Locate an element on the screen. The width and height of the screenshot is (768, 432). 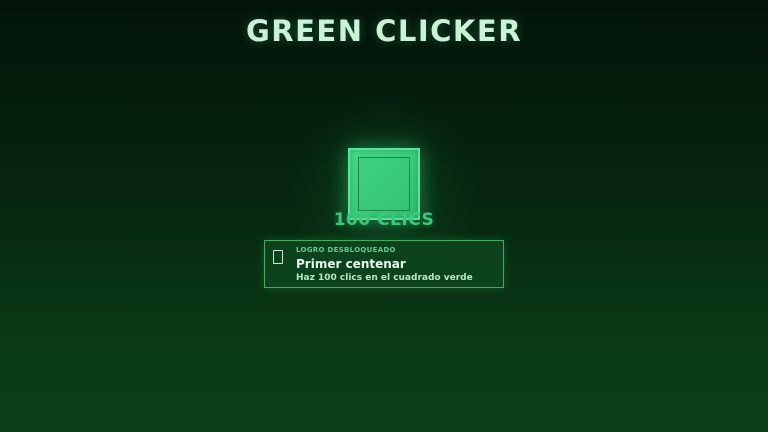
trophy-icon is located at coordinates (278, 257).